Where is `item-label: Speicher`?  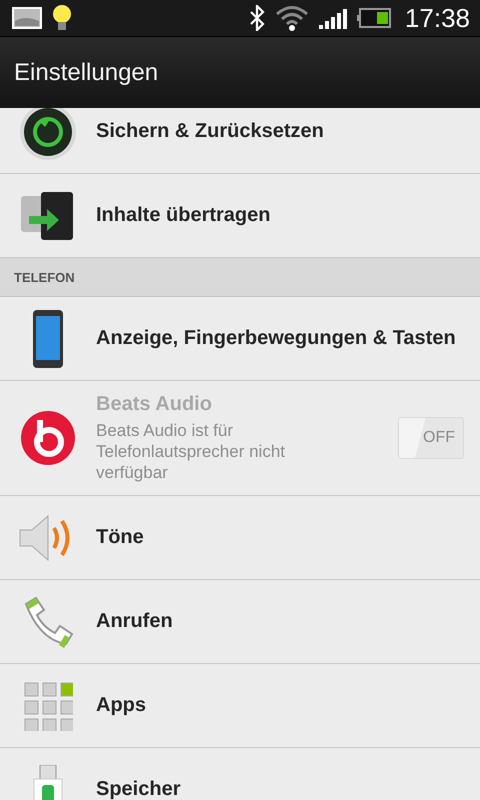
item-label: Speicher is located at coordinates (138, 789).